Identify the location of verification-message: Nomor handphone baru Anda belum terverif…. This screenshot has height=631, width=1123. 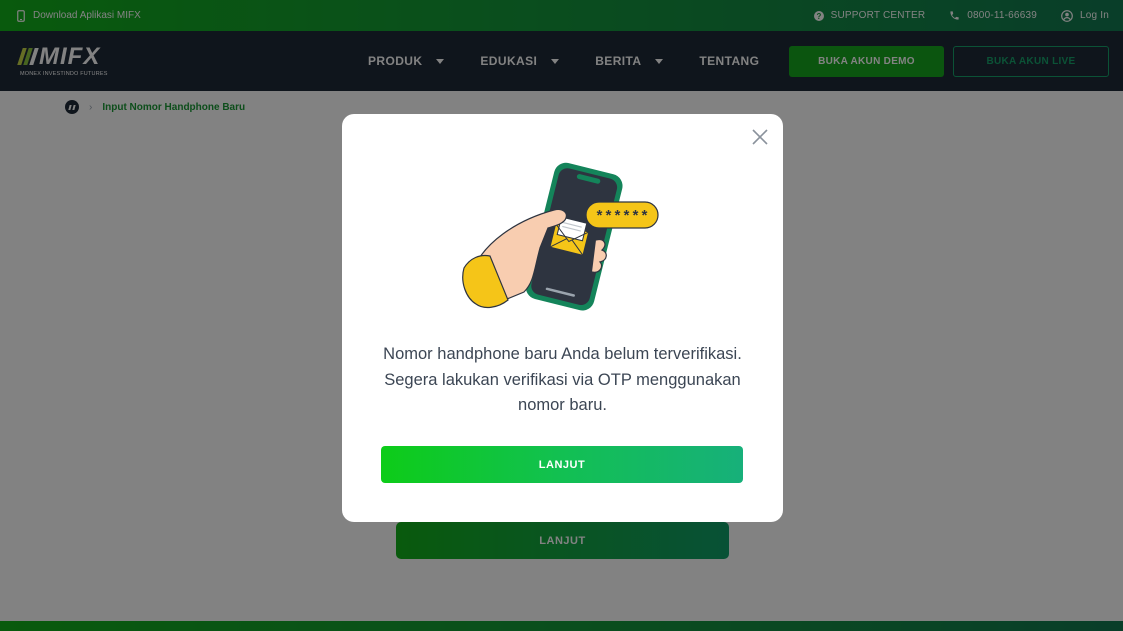
(562, 379).